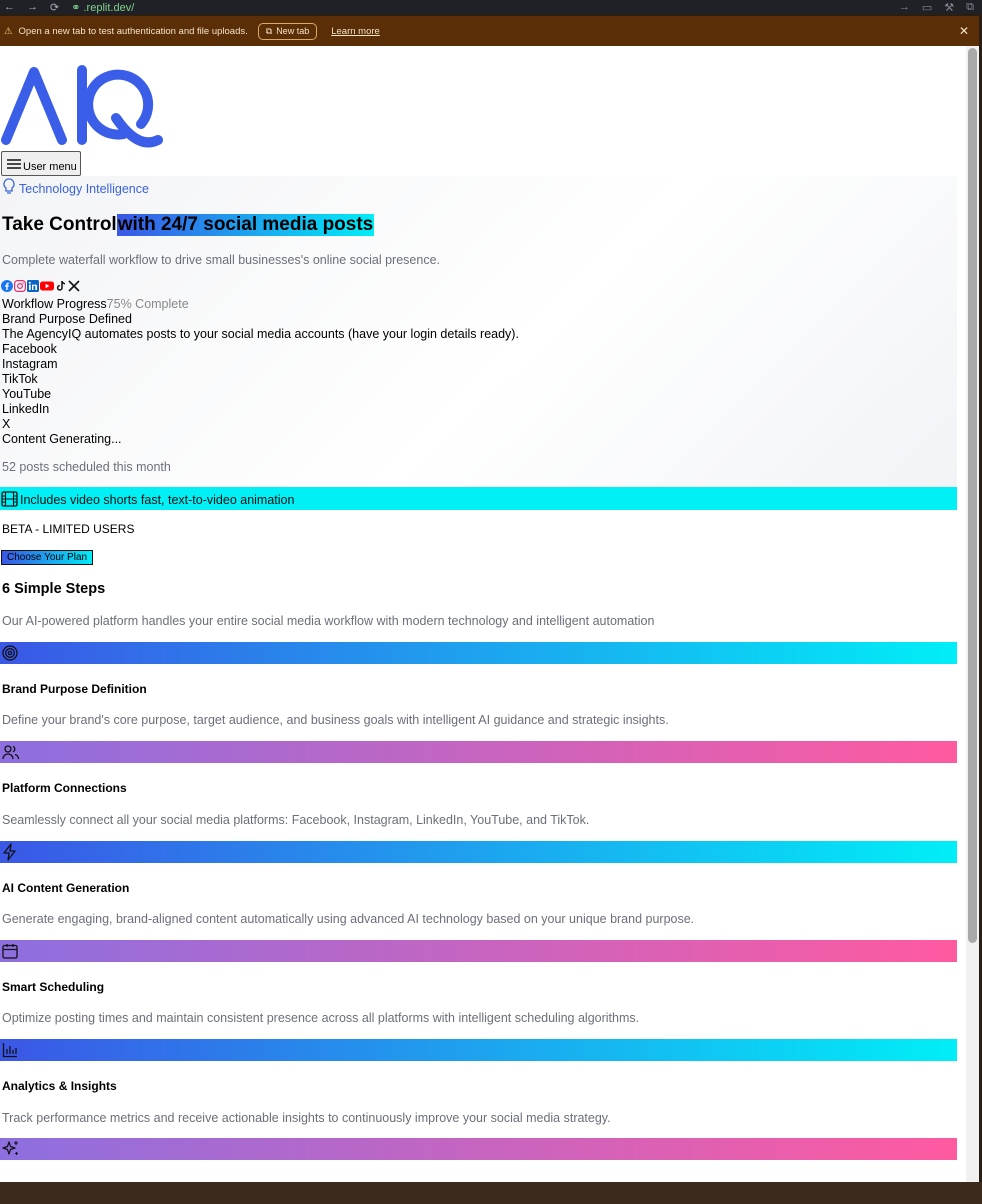  Describe the element at coordinates (478, 951) in the screenshot. I see `step-4-bar` at that location.